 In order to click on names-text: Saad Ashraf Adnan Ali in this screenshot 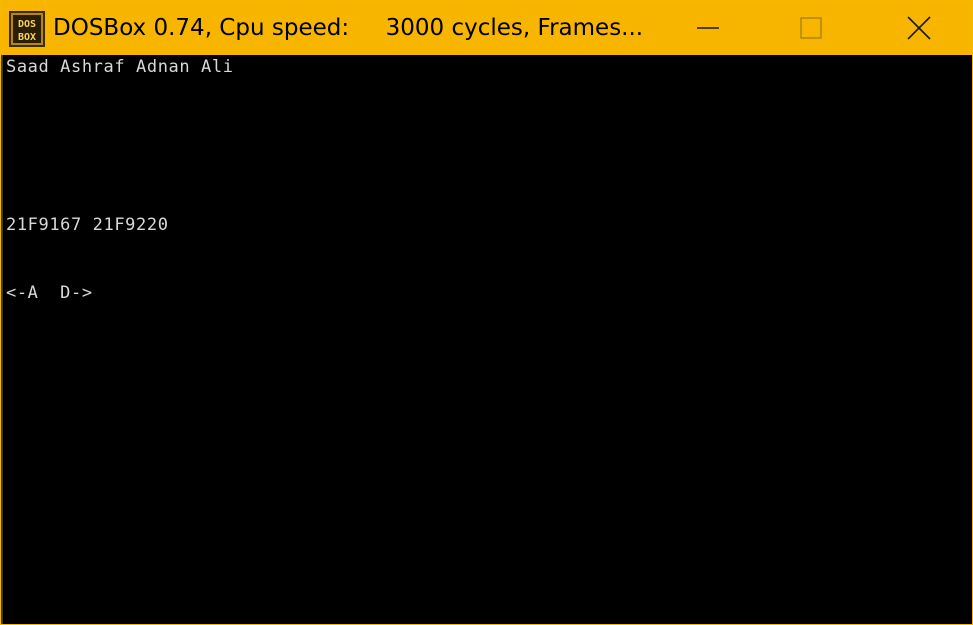, I will do `click(120, 67)`.